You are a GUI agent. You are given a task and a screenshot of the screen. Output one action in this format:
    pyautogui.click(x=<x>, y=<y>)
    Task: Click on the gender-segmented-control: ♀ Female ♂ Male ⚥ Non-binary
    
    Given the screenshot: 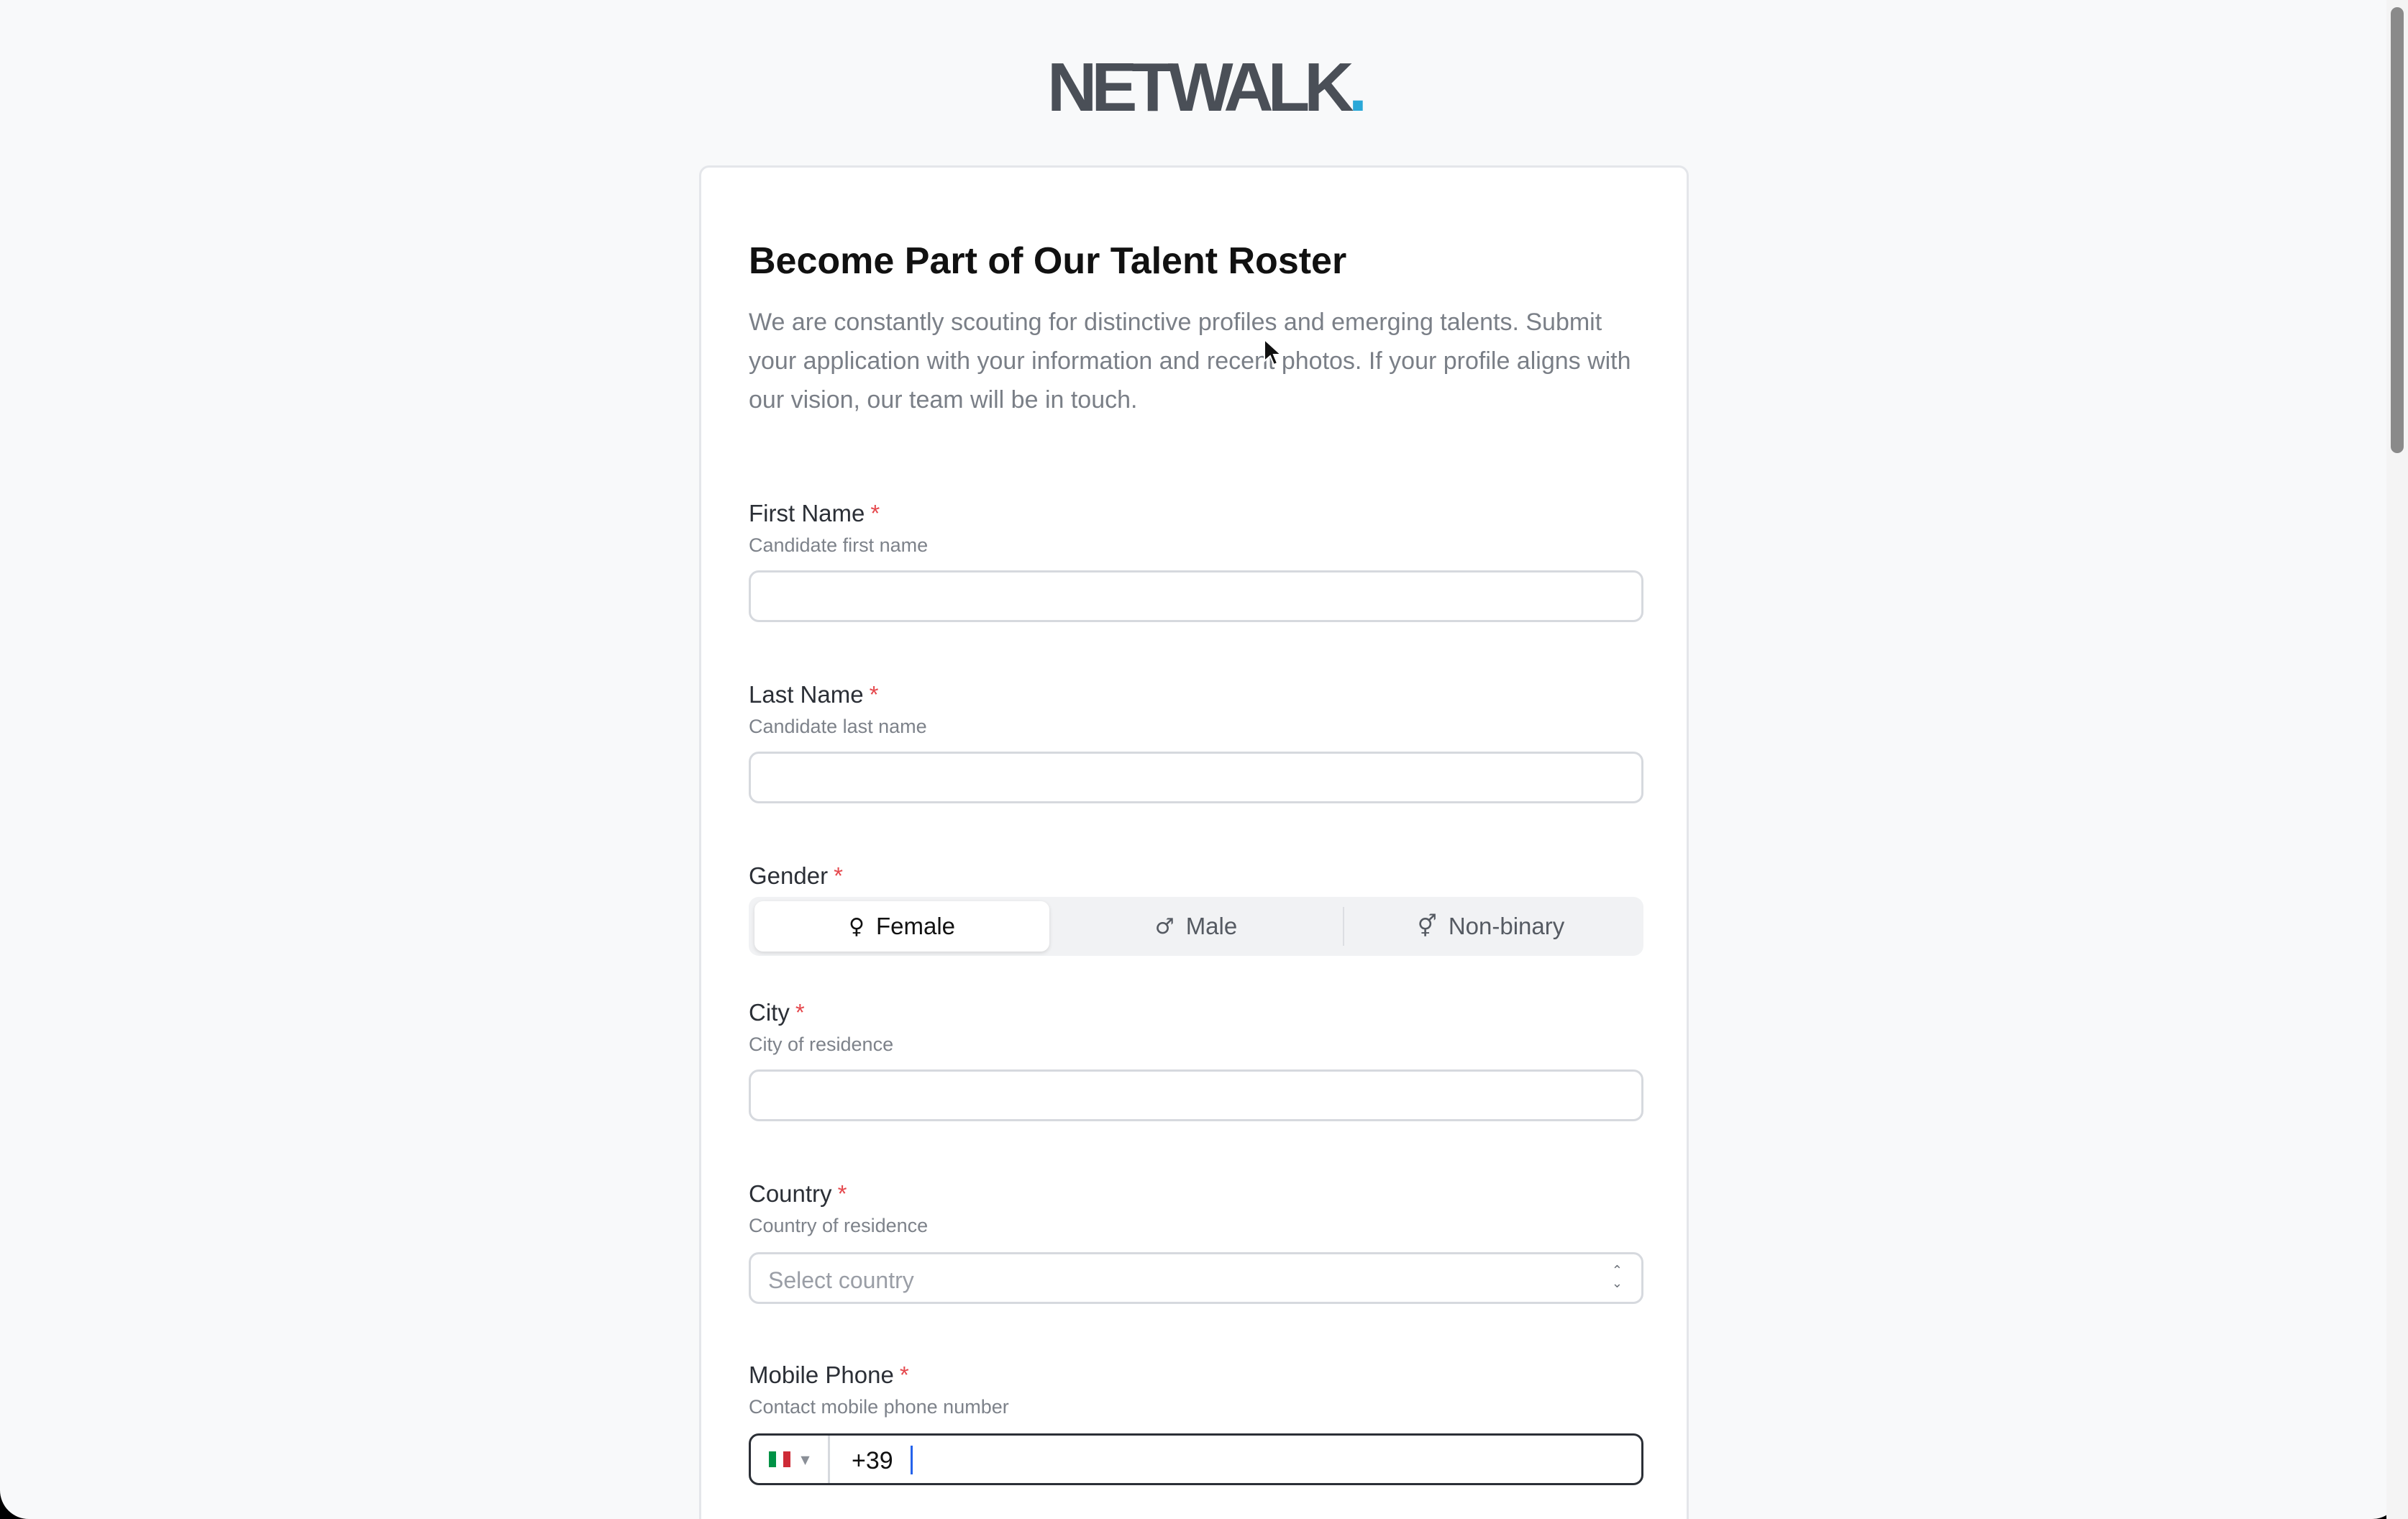 What is the action you would take?
    pyautogui.click(x=1196, y=926)
    